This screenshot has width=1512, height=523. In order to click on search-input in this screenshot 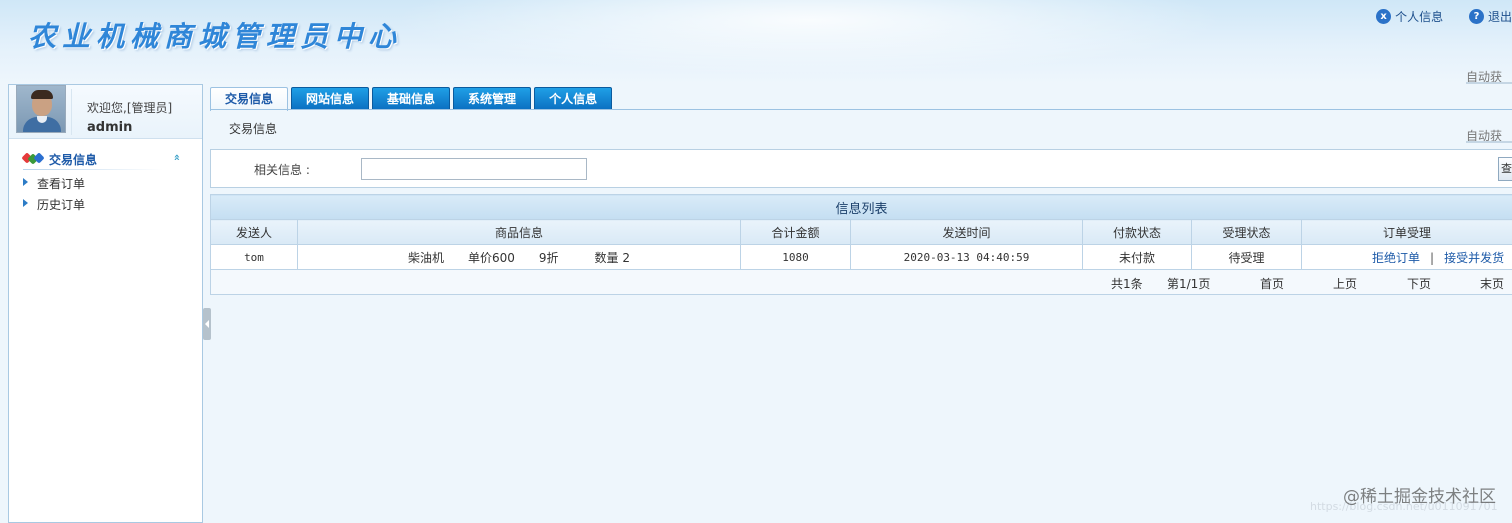, I will do `click(474, 169)`.